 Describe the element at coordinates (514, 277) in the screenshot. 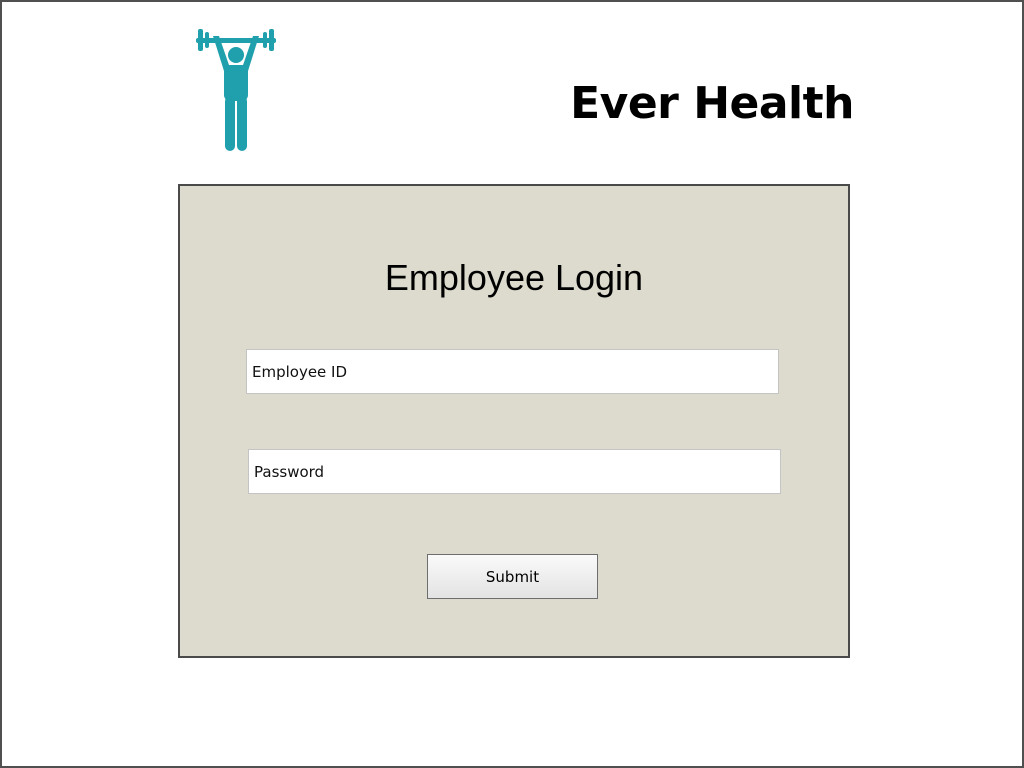

I see `login-heading: Employee Login` at that location.